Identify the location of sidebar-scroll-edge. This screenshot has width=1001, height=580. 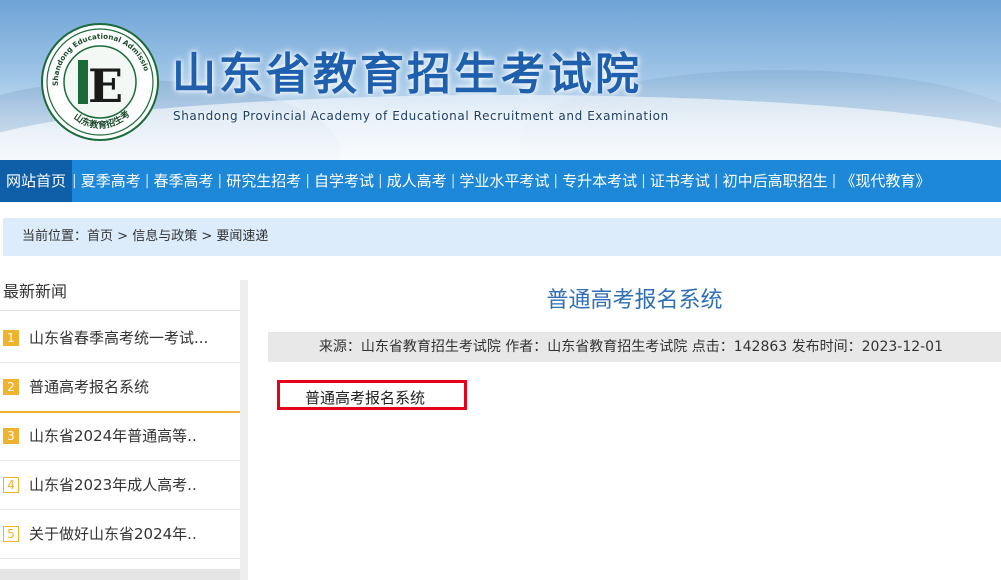
(120, 574).